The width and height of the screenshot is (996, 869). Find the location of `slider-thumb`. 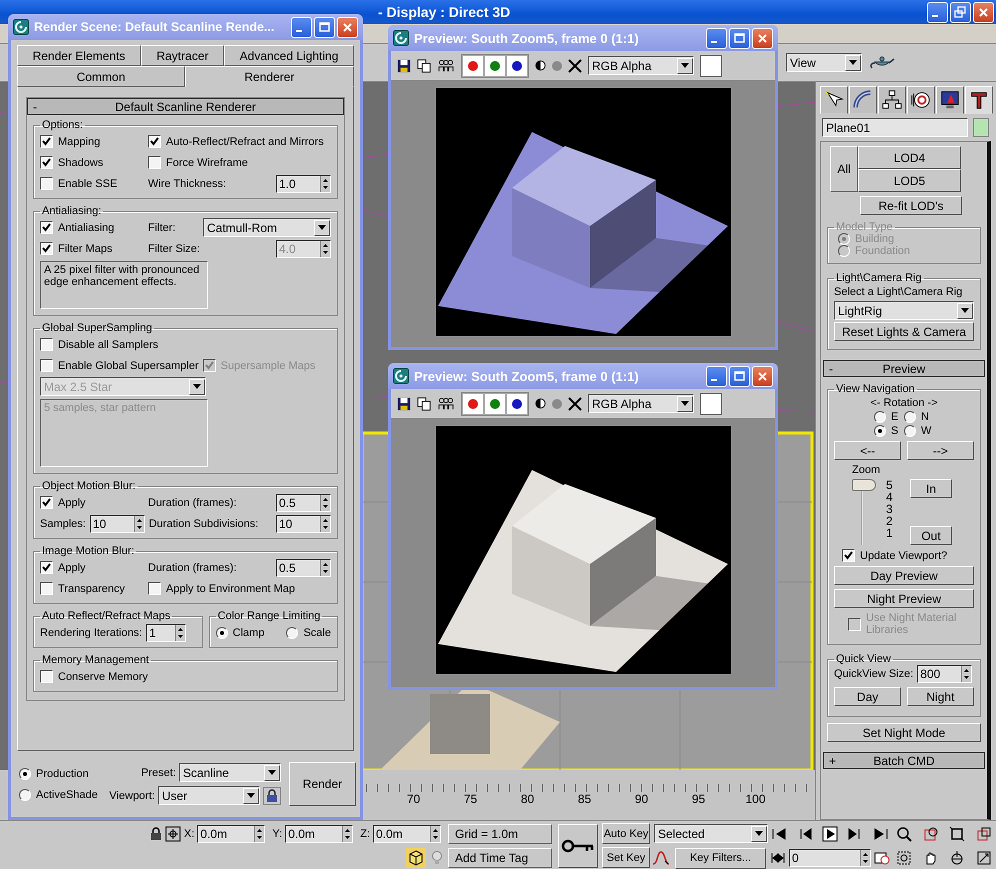

slider-thumb is located at coordinates (864, 485).